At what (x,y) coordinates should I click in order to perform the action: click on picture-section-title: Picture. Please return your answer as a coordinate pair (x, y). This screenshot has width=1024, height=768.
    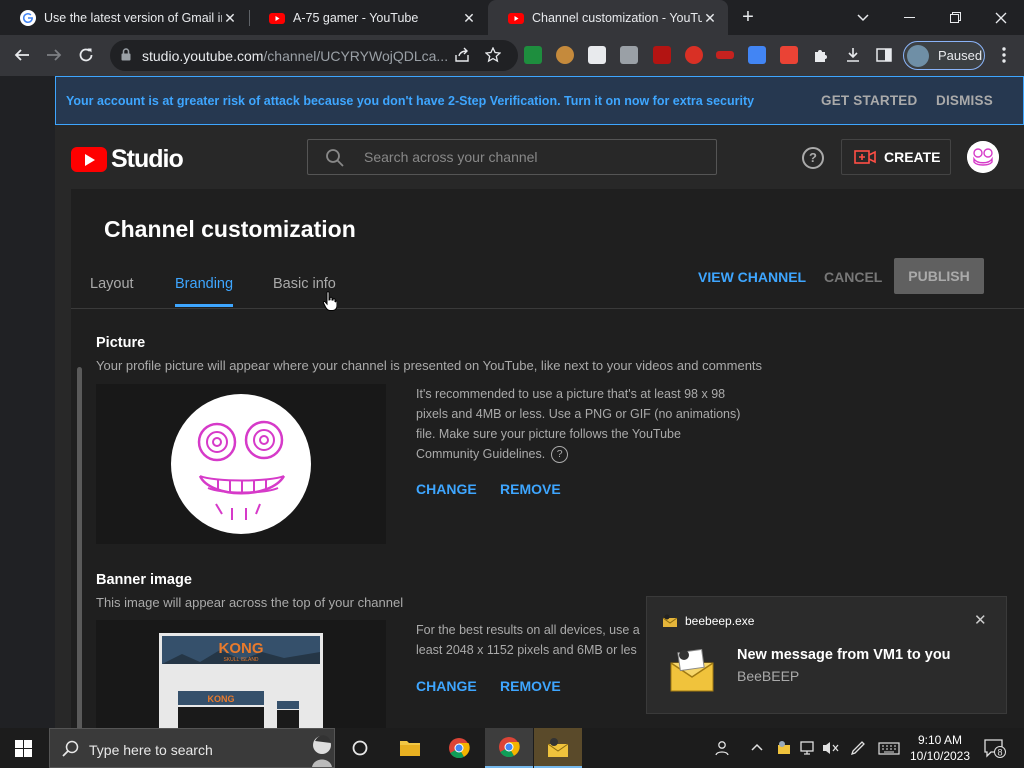
    Looking at the image, I should click on (121, 343).